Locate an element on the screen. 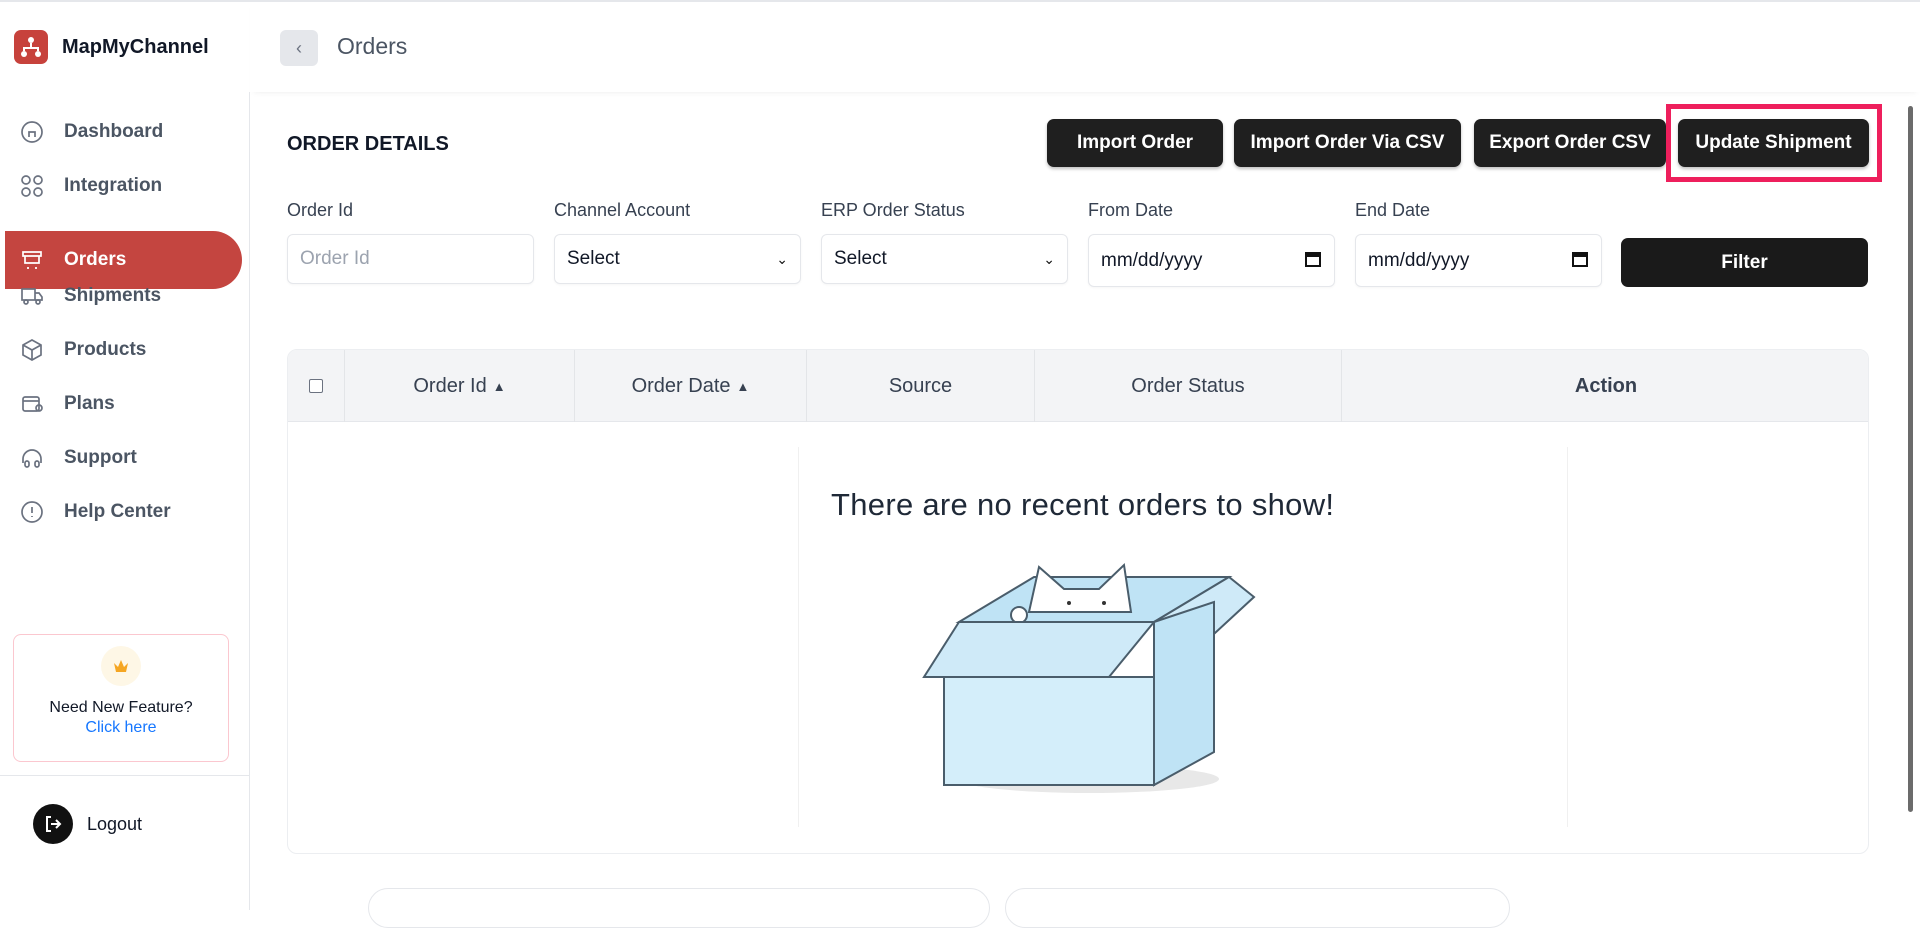 This screenshot has width=1920, height=928. import-order-csv-button: Import Order Via CSV is located at coordinates (1347, 143).